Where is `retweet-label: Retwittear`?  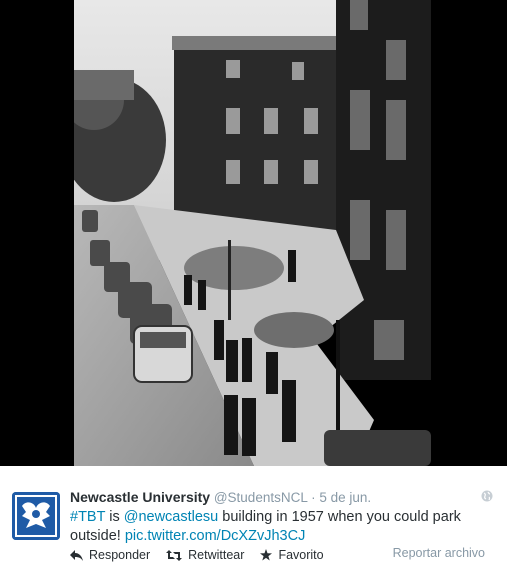 retweet-label: Retwittear is located at coordinates (216, 555).